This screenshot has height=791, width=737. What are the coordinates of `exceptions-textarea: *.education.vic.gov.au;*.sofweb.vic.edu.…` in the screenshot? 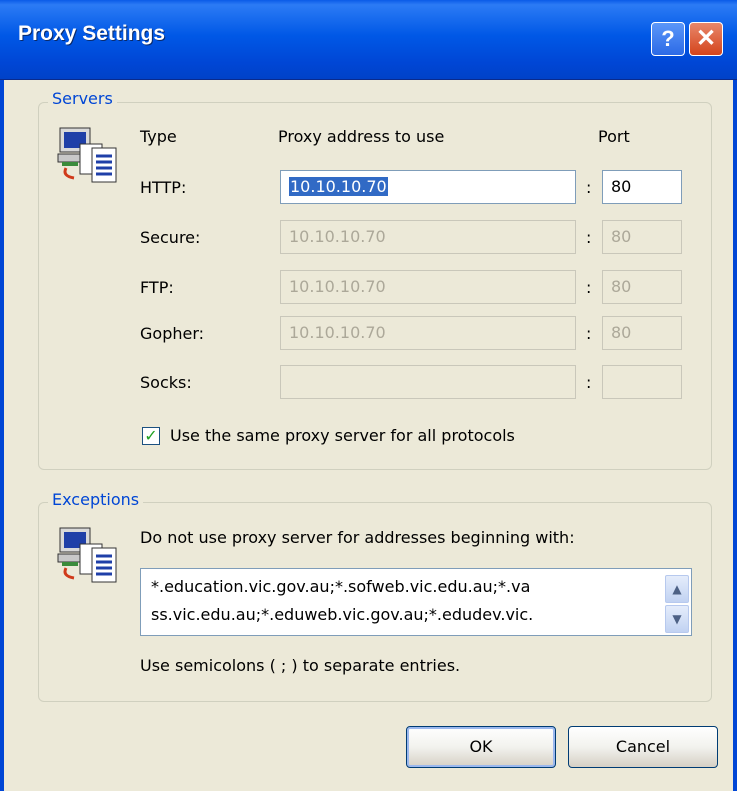 It's located at (416, 602).